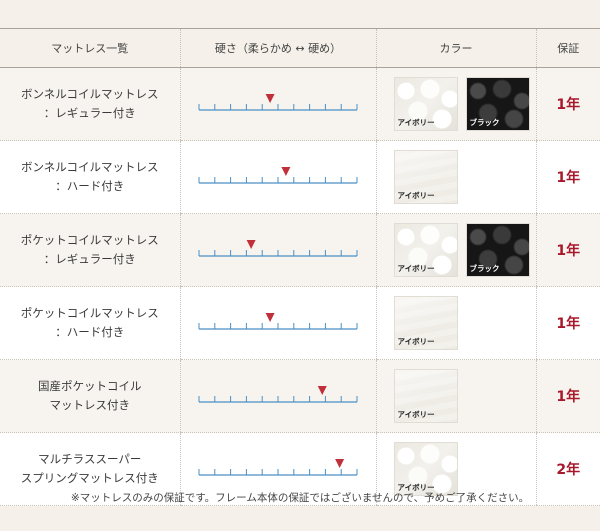 The height and width of the screenshot is (531, 600). What do you see at coordinates (89, 478) in the screenshot?
I see `mattress-subtype: スプリングマットレス付き` at bounding box center [89, 478].